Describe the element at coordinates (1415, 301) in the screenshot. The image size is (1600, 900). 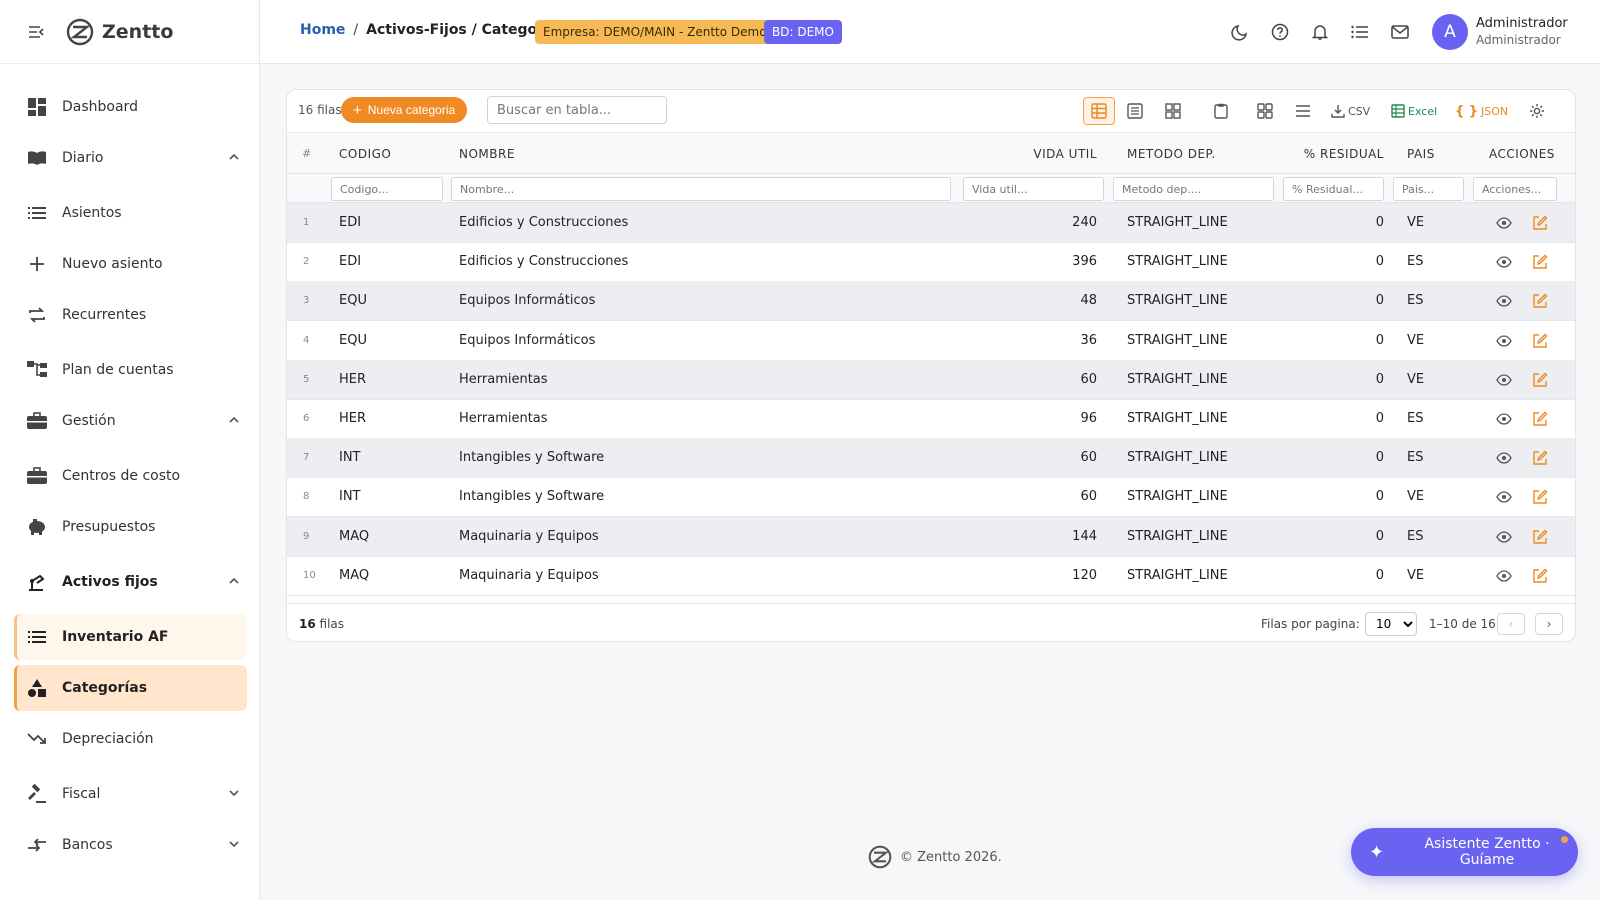
I see `cell-pais: ES` at that location.